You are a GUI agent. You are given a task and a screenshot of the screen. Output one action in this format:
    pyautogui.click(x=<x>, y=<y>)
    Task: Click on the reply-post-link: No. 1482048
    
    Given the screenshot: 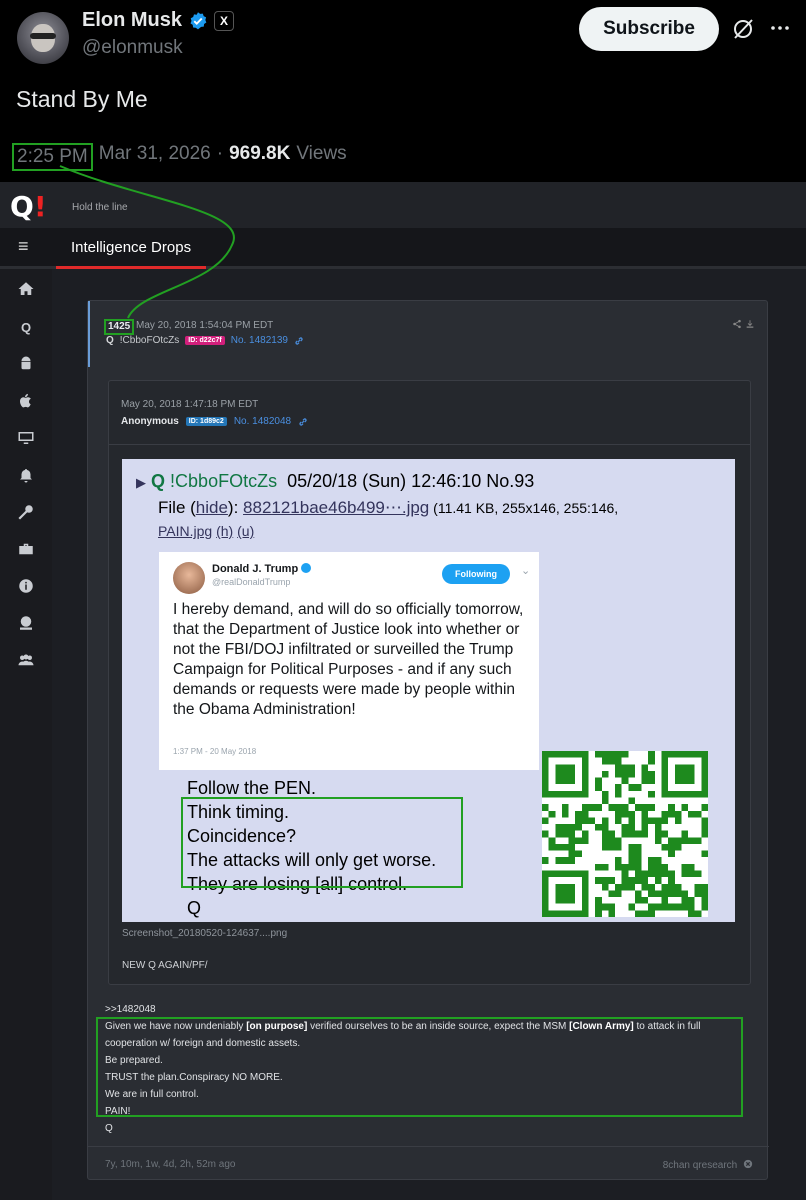 What is the action you would take?
    pyautogui.click(x=262, y=421)
    